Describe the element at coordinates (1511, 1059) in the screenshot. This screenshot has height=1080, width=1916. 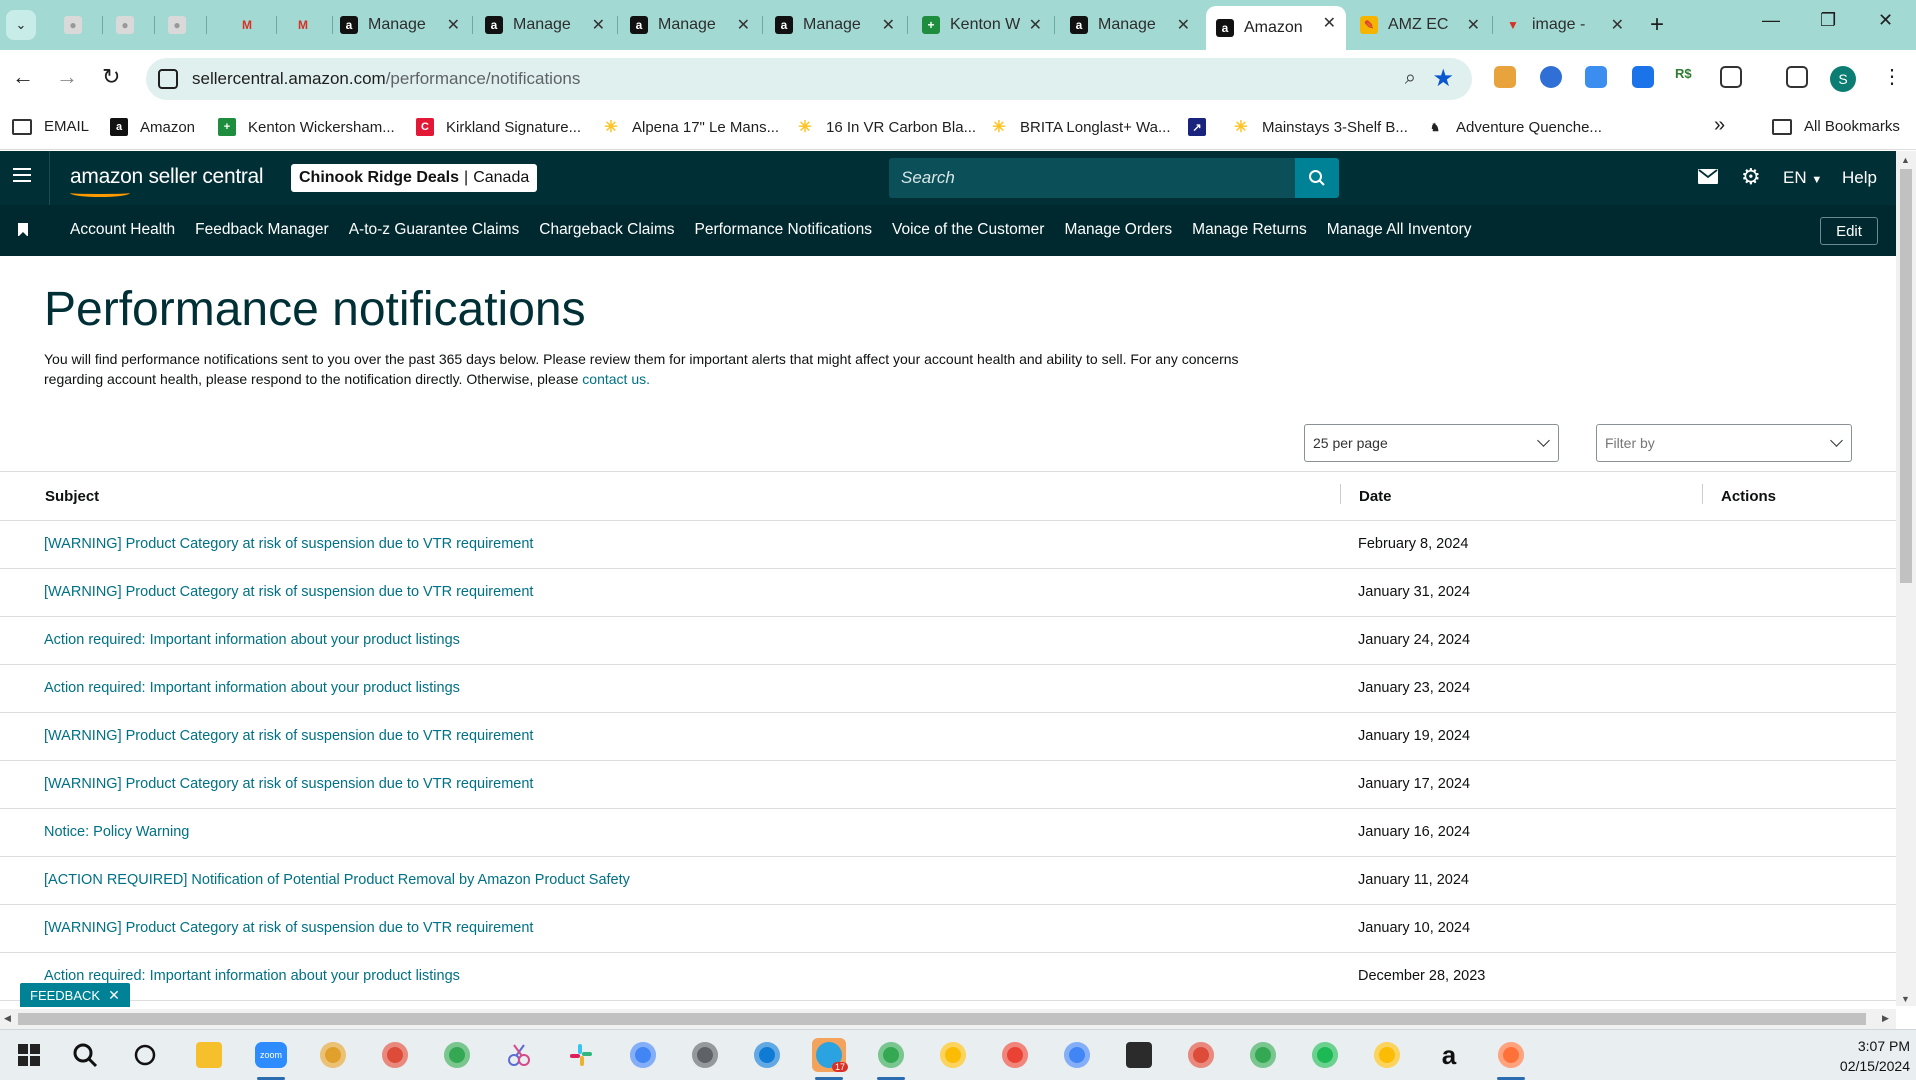
I see `firefox-icon` at that location.